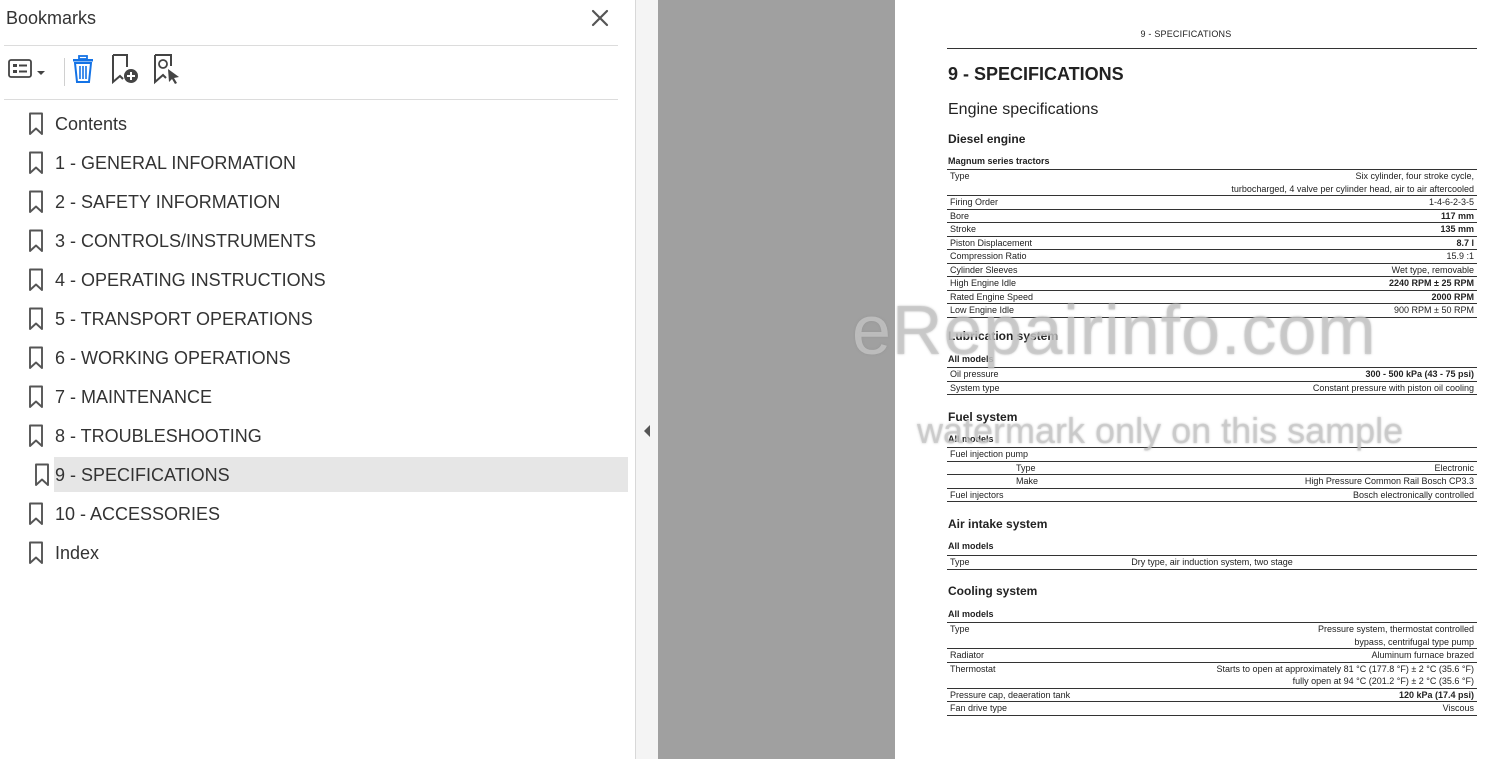 The height and width of the screenshot is (759, 1495). I want to click on find-bookmark-button, so click(167, 71).